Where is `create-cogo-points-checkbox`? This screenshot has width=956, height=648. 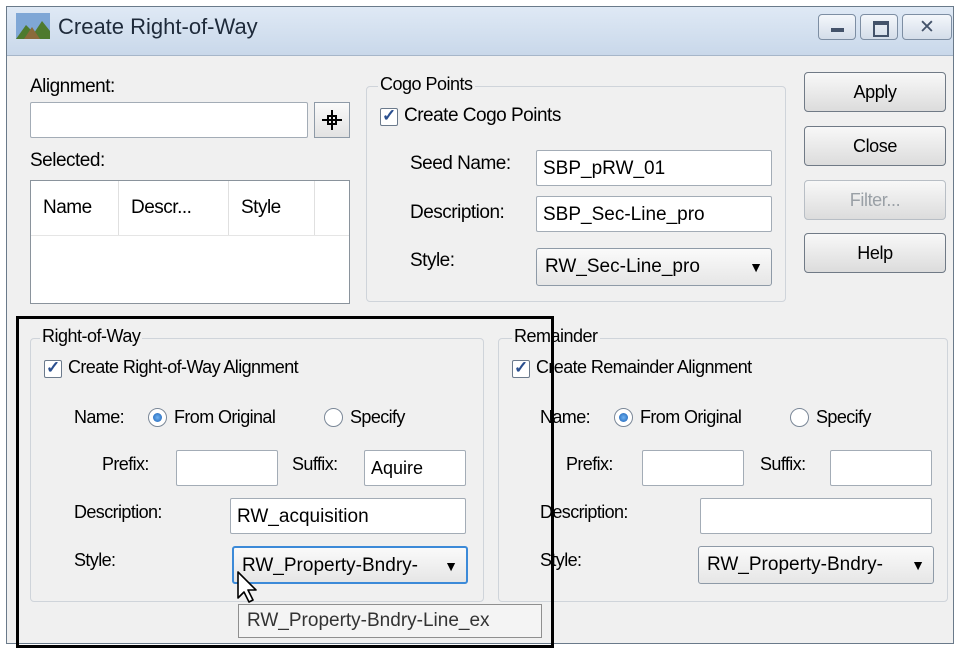
create-cogo-points-checkbox is located at coordinates (389, 116).